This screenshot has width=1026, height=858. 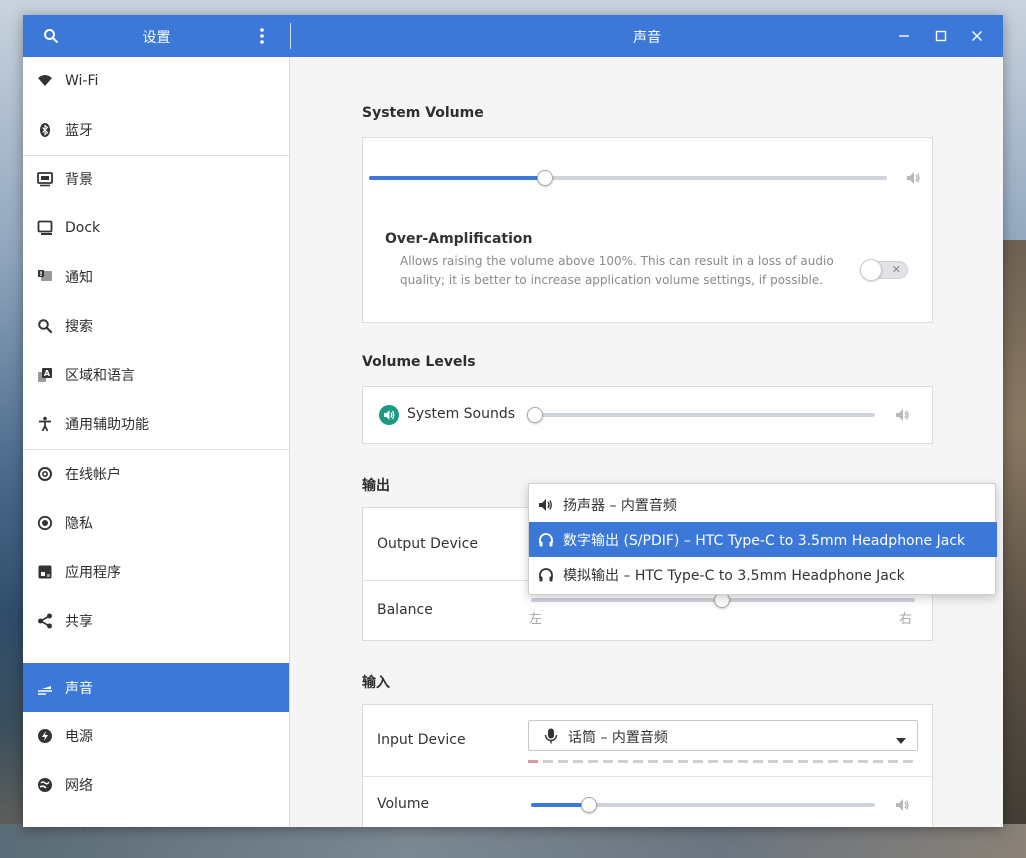 I want to click on sidebar-item-label: 在线帐户, so click(x=93, y=475).